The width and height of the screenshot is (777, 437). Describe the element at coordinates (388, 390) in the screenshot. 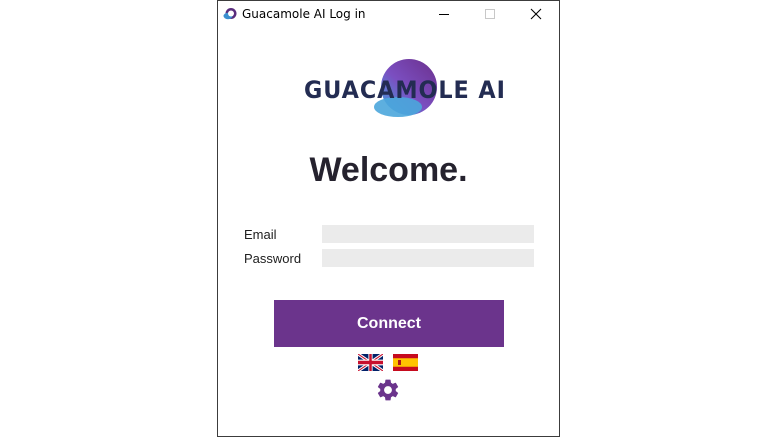

I see `gear-icon` at that location.